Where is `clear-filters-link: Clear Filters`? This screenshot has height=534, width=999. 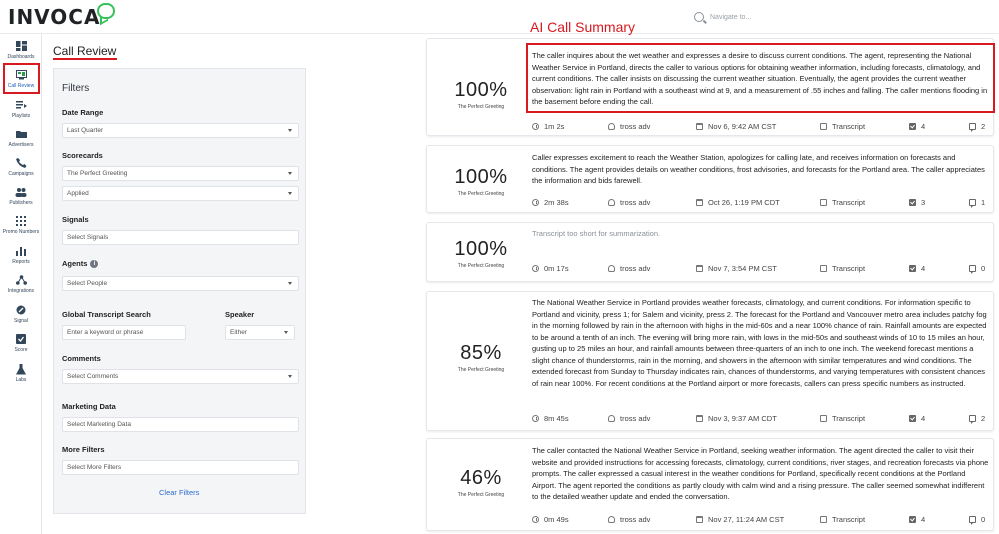
clear-filters-link: Clear Filters is located at coordinates (179, 492).